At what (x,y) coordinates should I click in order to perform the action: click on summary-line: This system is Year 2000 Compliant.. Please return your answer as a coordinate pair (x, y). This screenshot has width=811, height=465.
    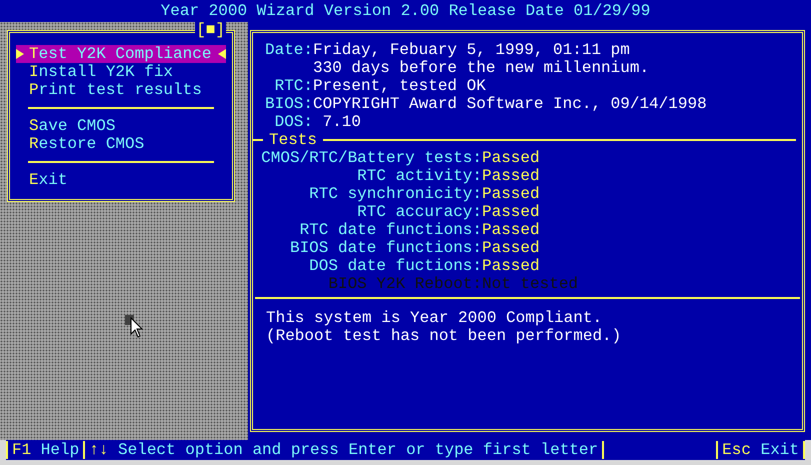
    Looking at the image, I should click on (434, 318).